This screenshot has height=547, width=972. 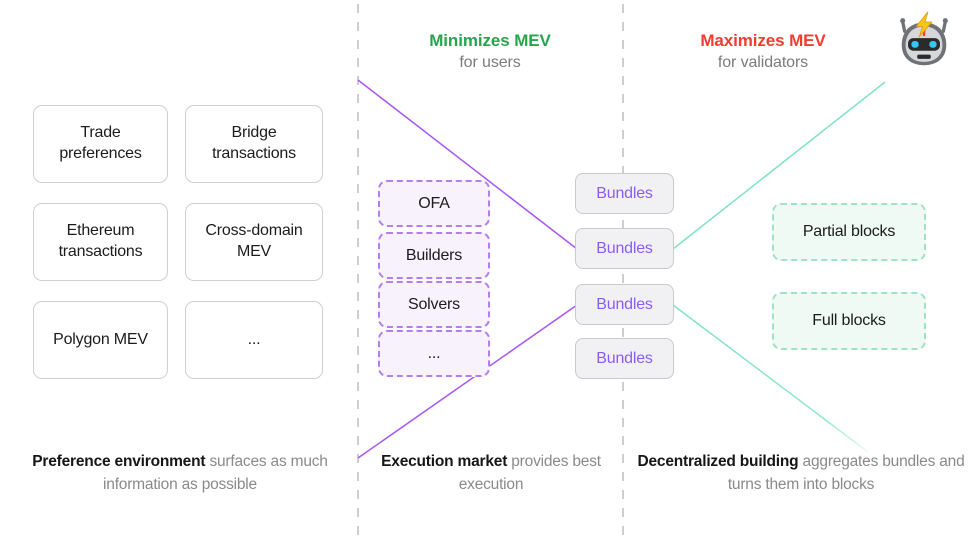 I want to click on caption-middle-bold: Execution market, so click(x=444, y=461).